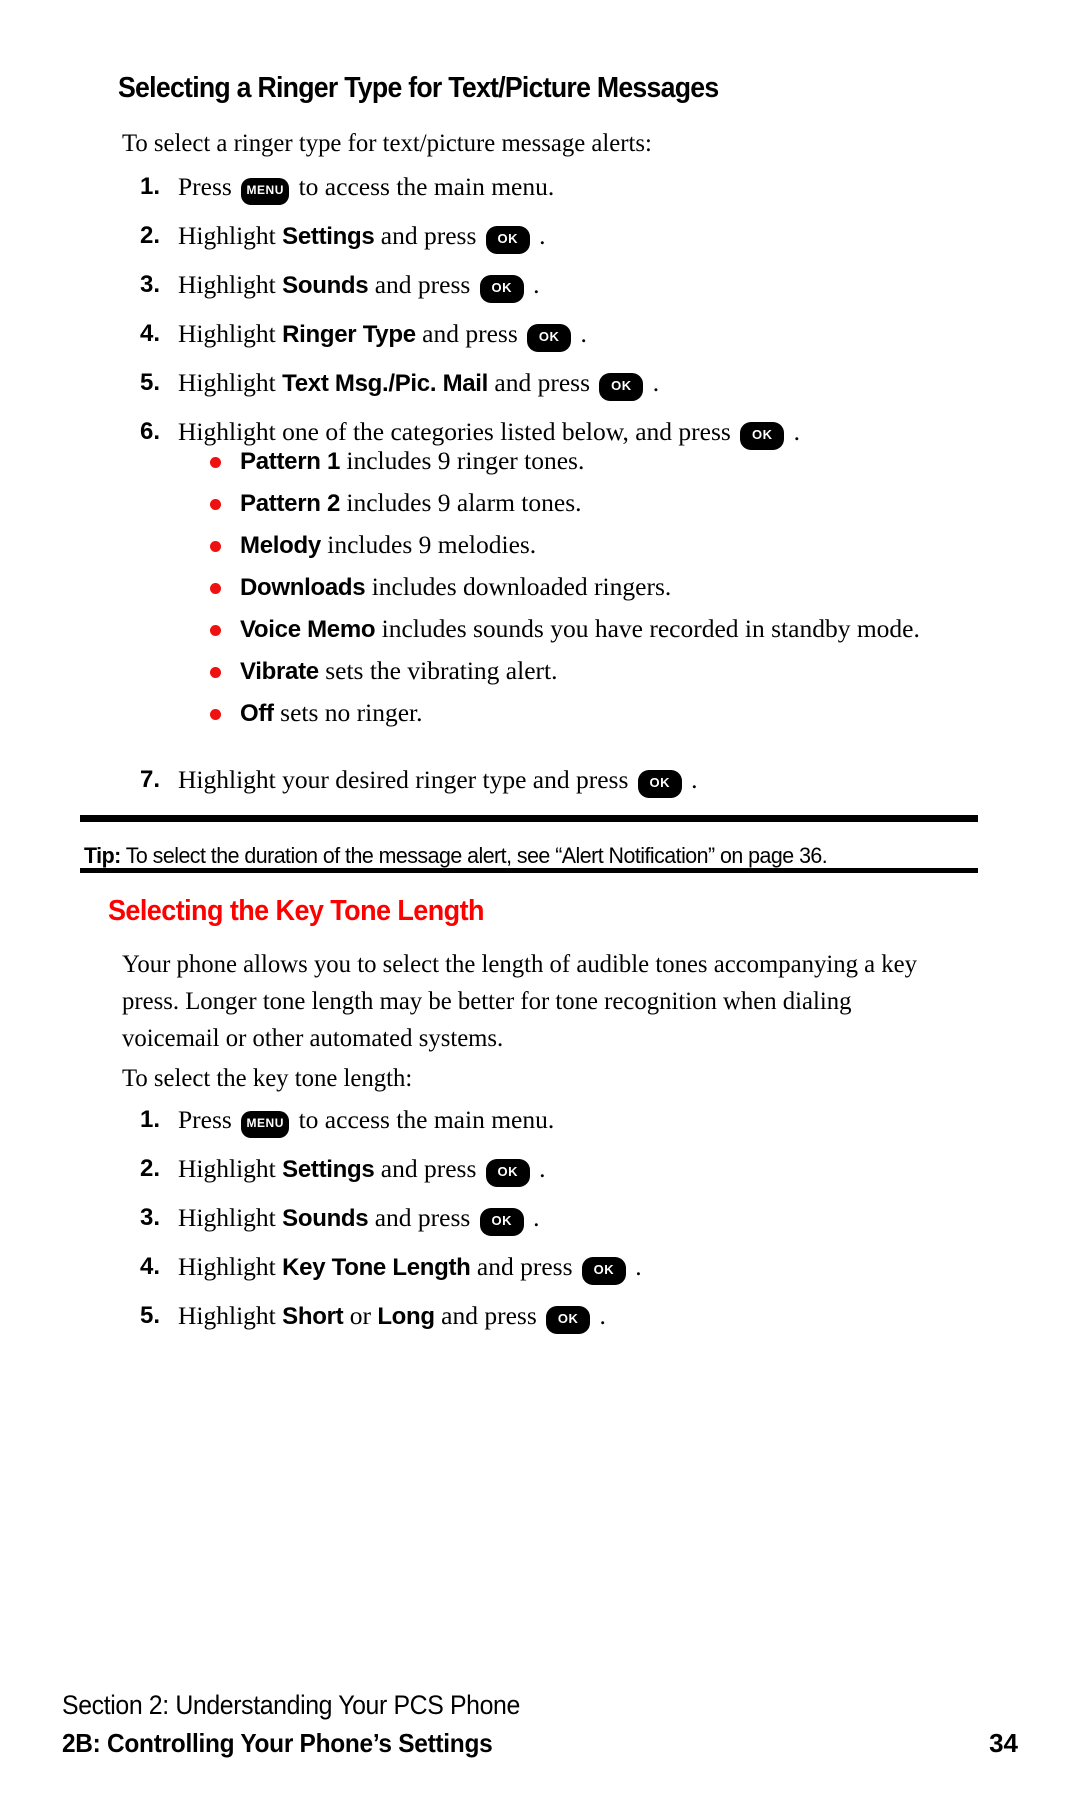 The height and width of the screenshot is (1800, 1080). What do you see at coordinates (540, 1219) in the screenshot?
I see `section2-step-3: 3. Highlight Sounds and press OK .` at bounding box center [540, 1219].